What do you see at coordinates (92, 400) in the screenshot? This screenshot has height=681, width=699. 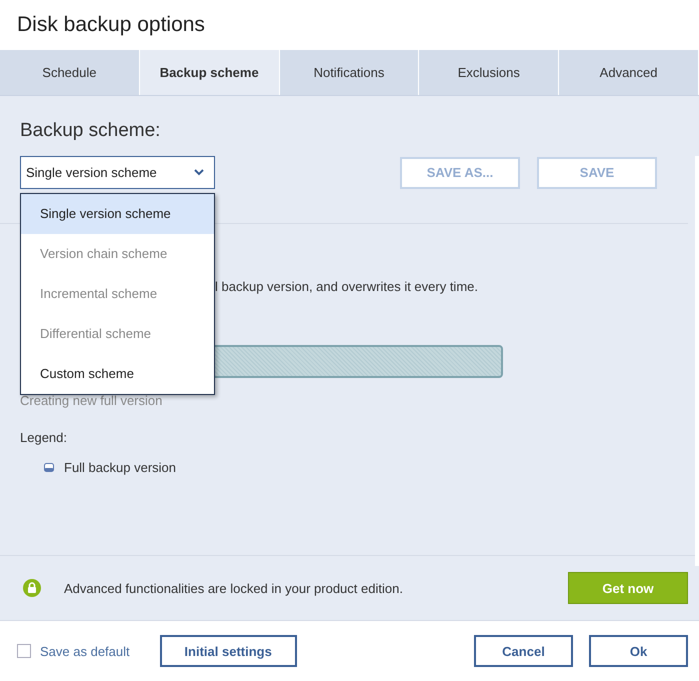 I see `timeline-caption: Creating new full version` at bounding box center [92, 400].